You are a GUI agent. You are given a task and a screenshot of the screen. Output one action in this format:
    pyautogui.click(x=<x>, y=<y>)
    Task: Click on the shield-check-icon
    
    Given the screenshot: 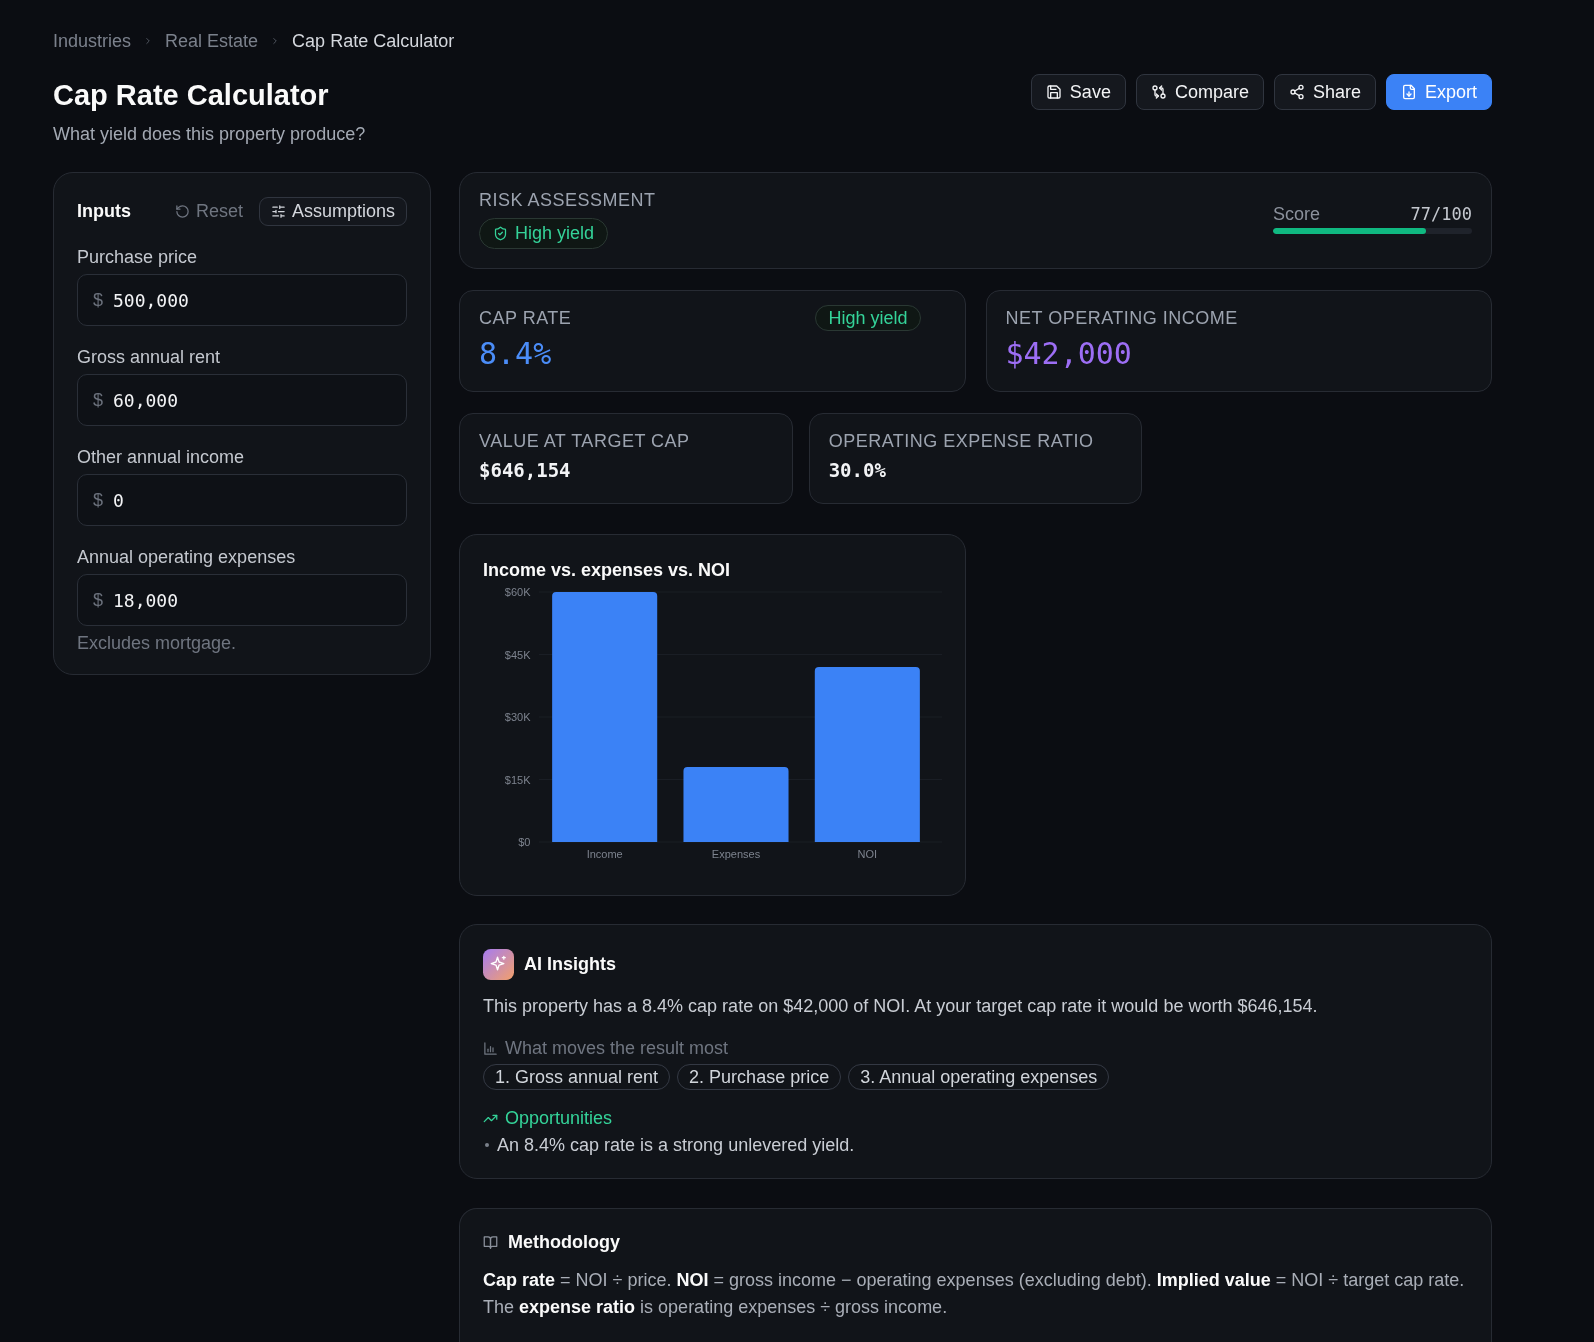 What is the action you would take?
    pyautogui.click(x=500, y=233)
    